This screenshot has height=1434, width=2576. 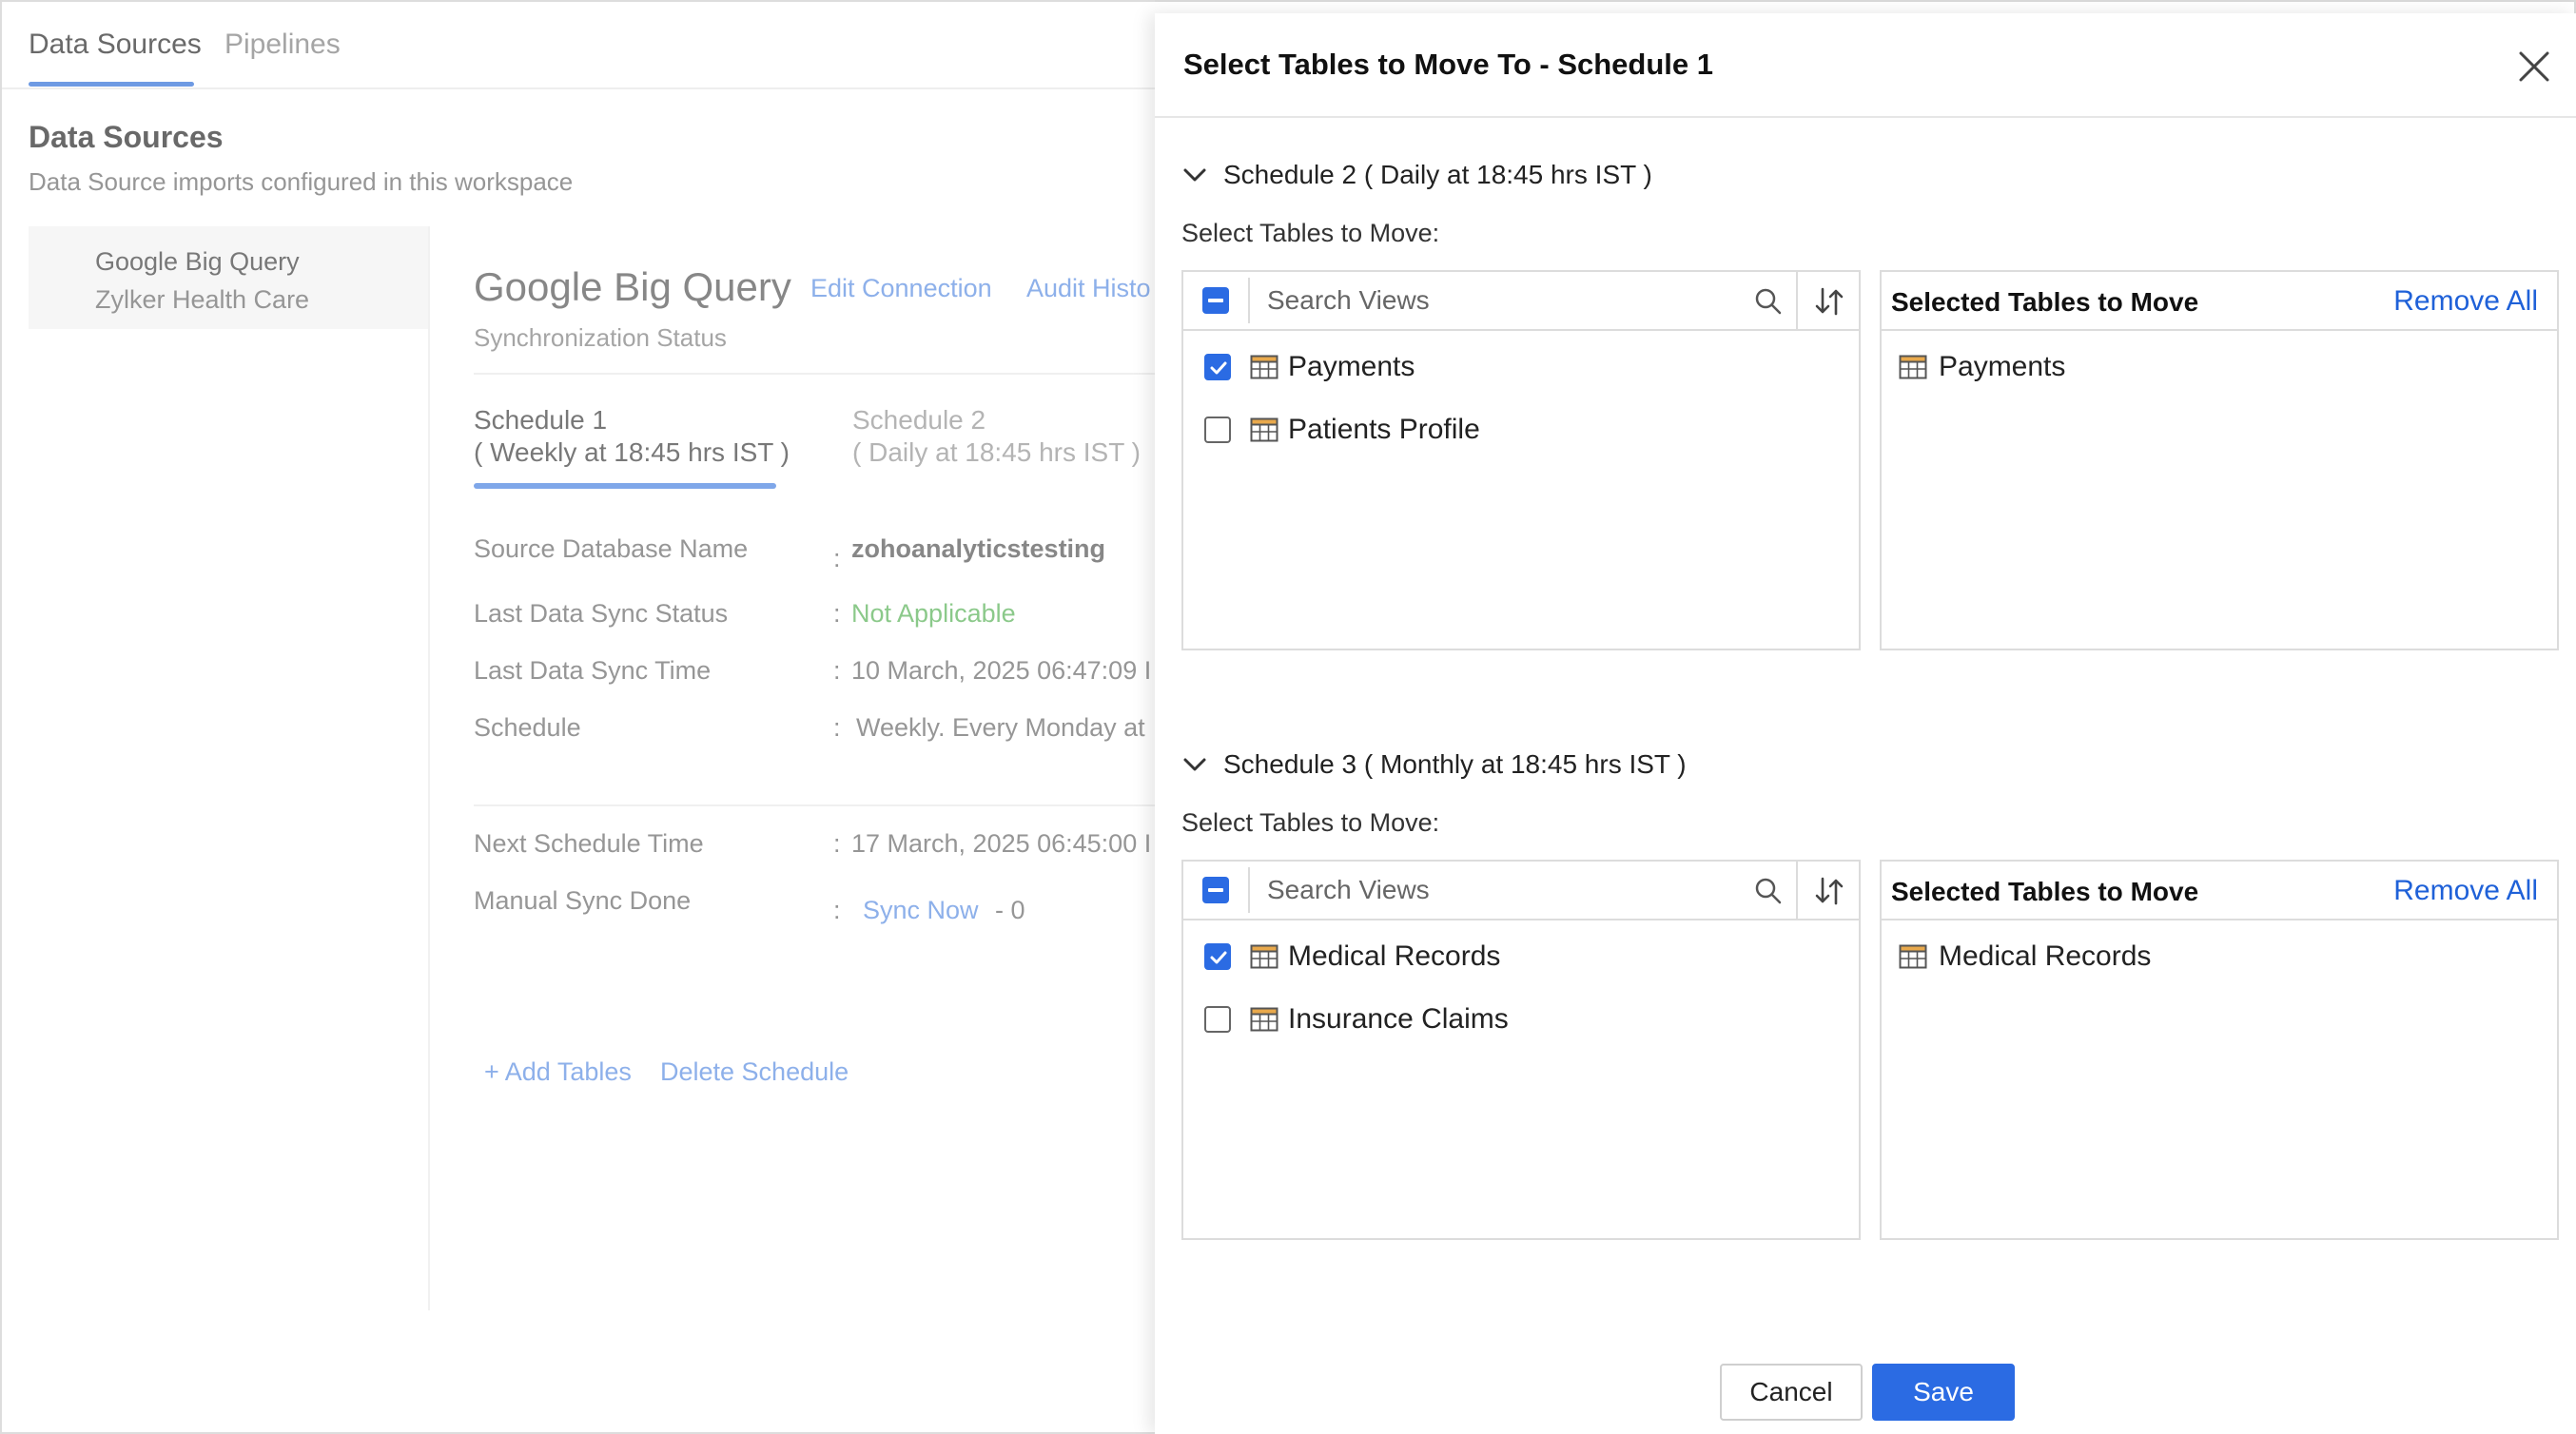 What do you see at coordinates (1521, 367) in the screenshot?
I see `table-row: Payments` at bounding box center [1521, 367].